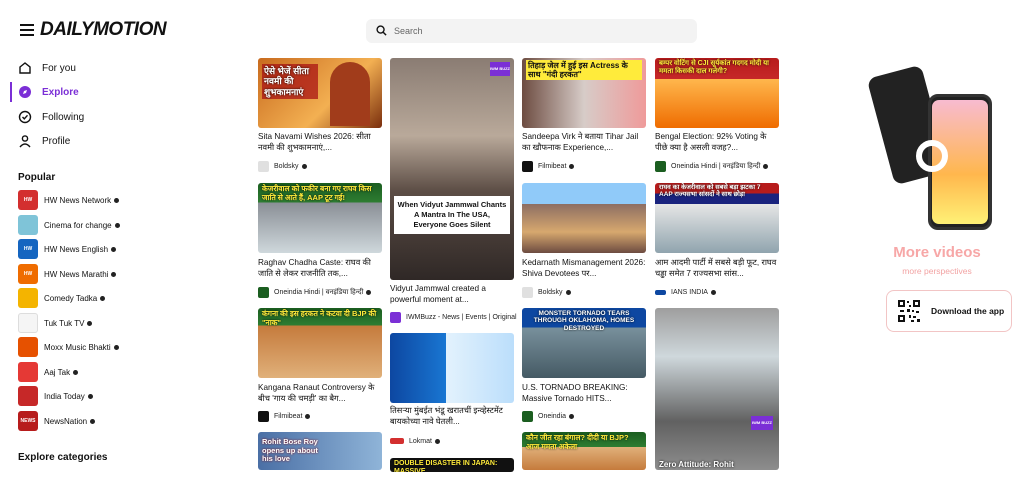  I want to click on popular-channel-item: HW HW News Network, so click(69, 200).